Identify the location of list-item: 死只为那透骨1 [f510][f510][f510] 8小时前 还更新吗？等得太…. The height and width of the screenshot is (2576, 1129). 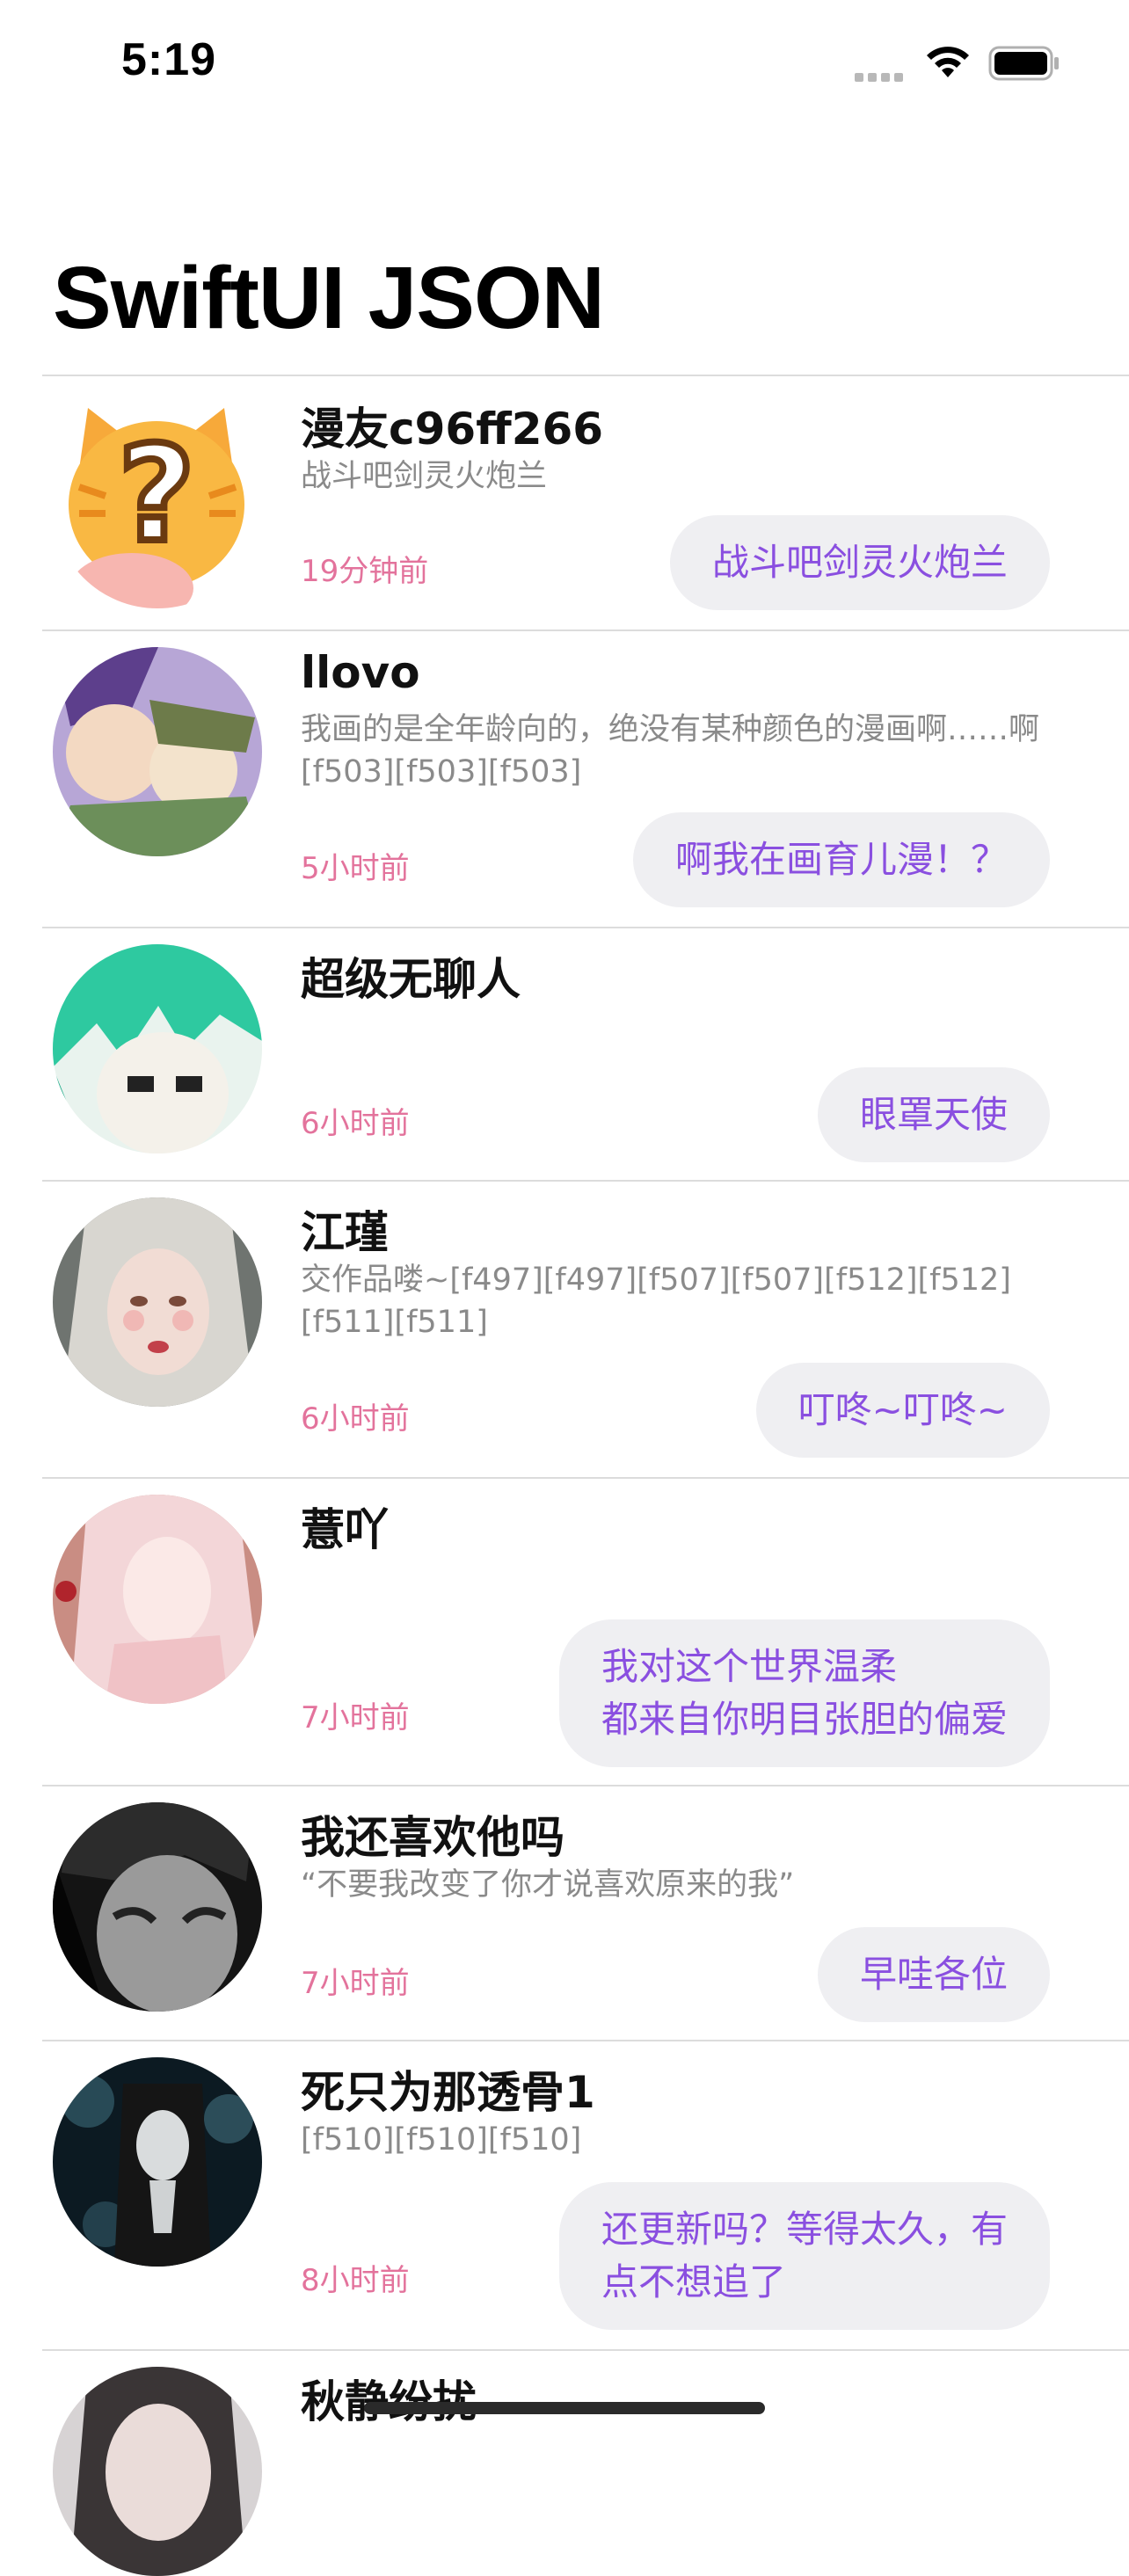
(585, 2194).